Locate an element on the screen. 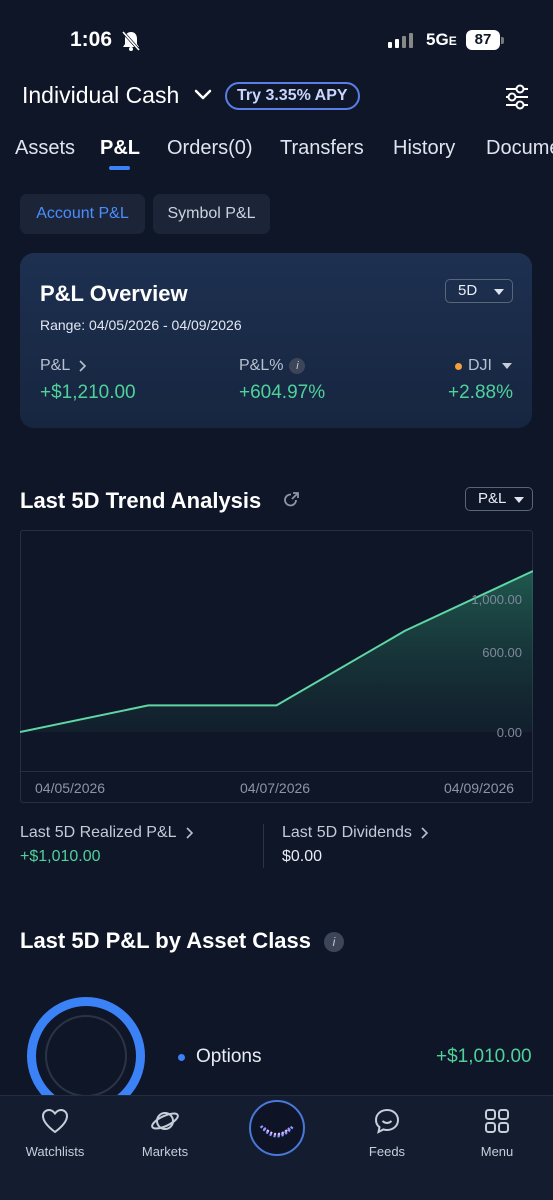 Image resolution: width=553 pixels, height=1200 pixels. status-time: 1:06 is located at coordinates (91, 39).